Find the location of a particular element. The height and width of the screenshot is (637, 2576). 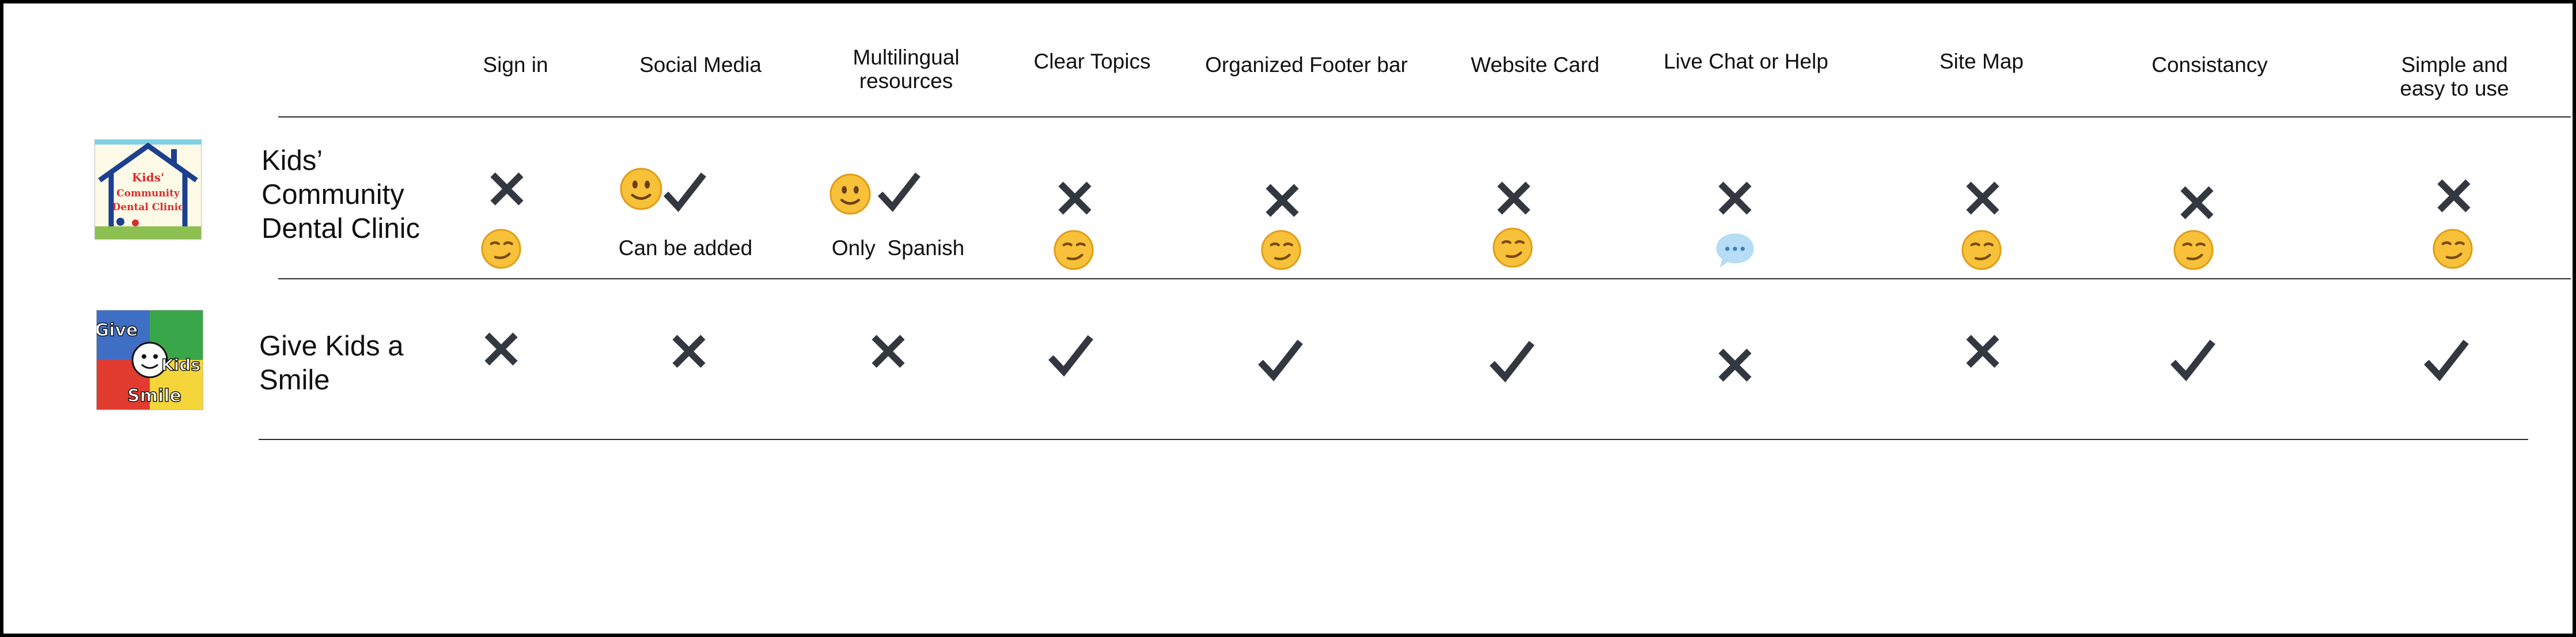

cartoon-logo-icon: Give Kids Smile is located at coordinates (150, 360).